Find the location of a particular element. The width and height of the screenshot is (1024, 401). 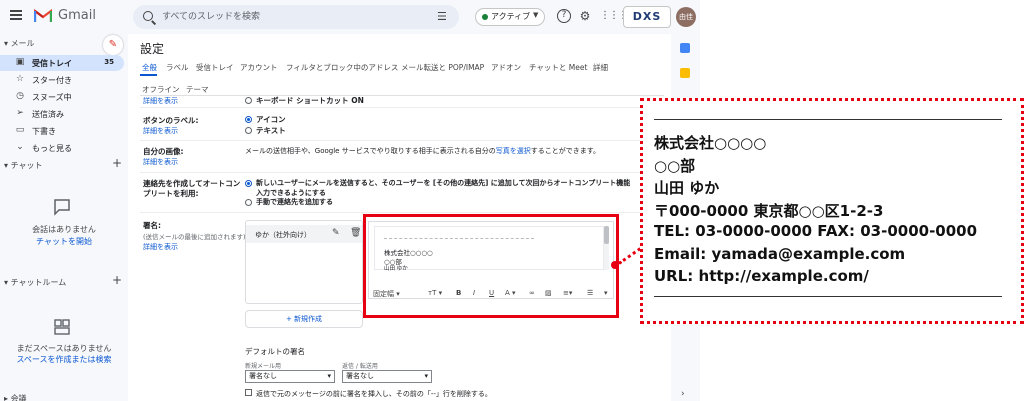

avatar: 由佳 is located at coordinates (686, 17).